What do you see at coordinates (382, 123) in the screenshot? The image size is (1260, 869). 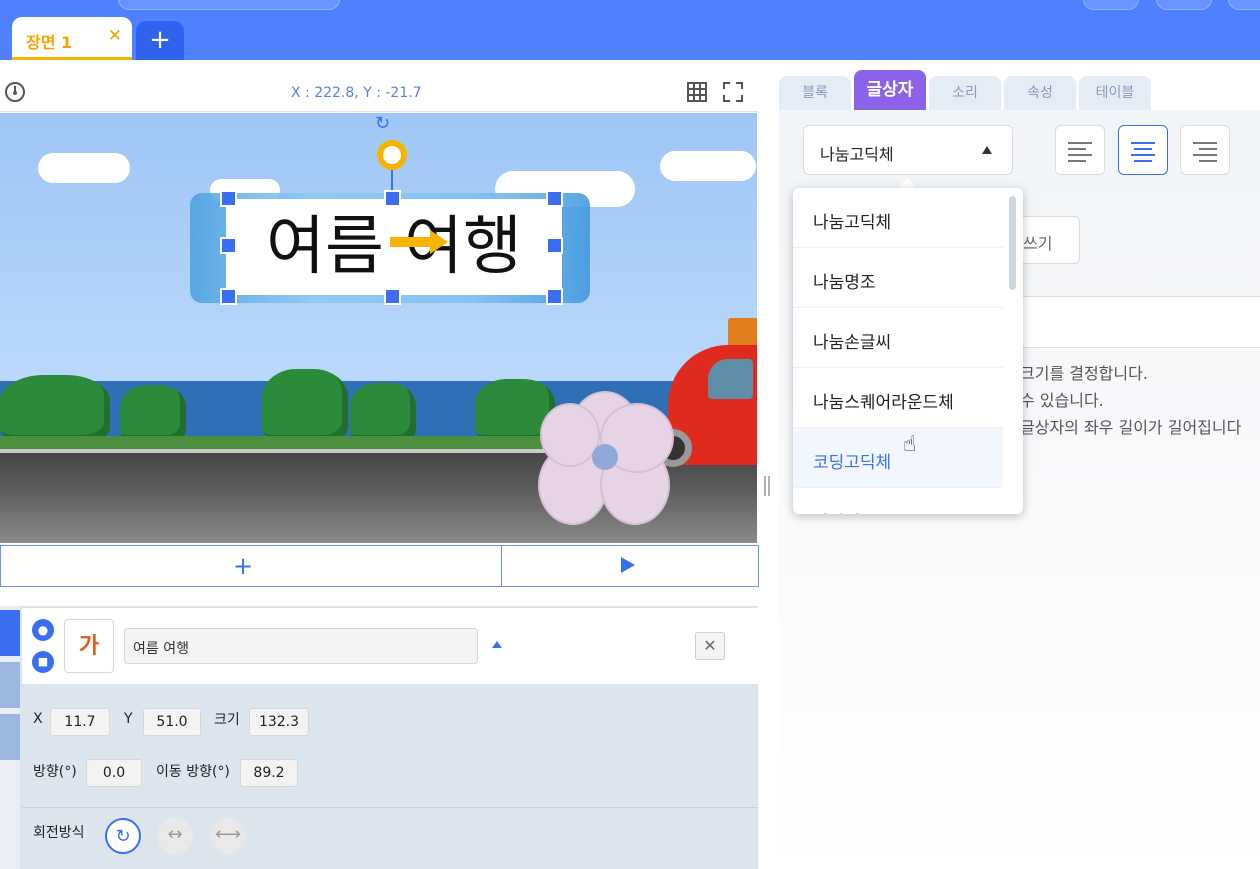 I see `rotate-icon: ↻` at bounding box center [382, 123].